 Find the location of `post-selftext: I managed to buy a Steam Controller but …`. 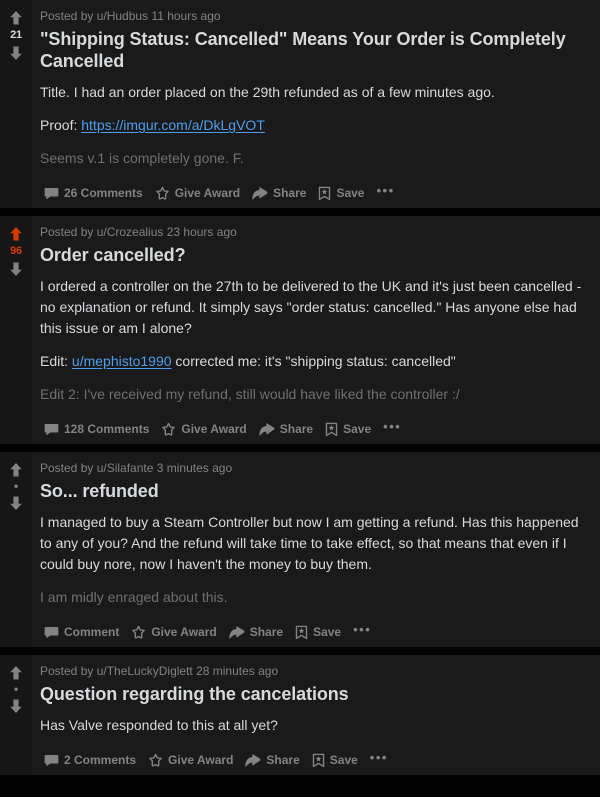

post-selftext: I managed to buy a Steam Controller but … is located at coordinates (316, 560).